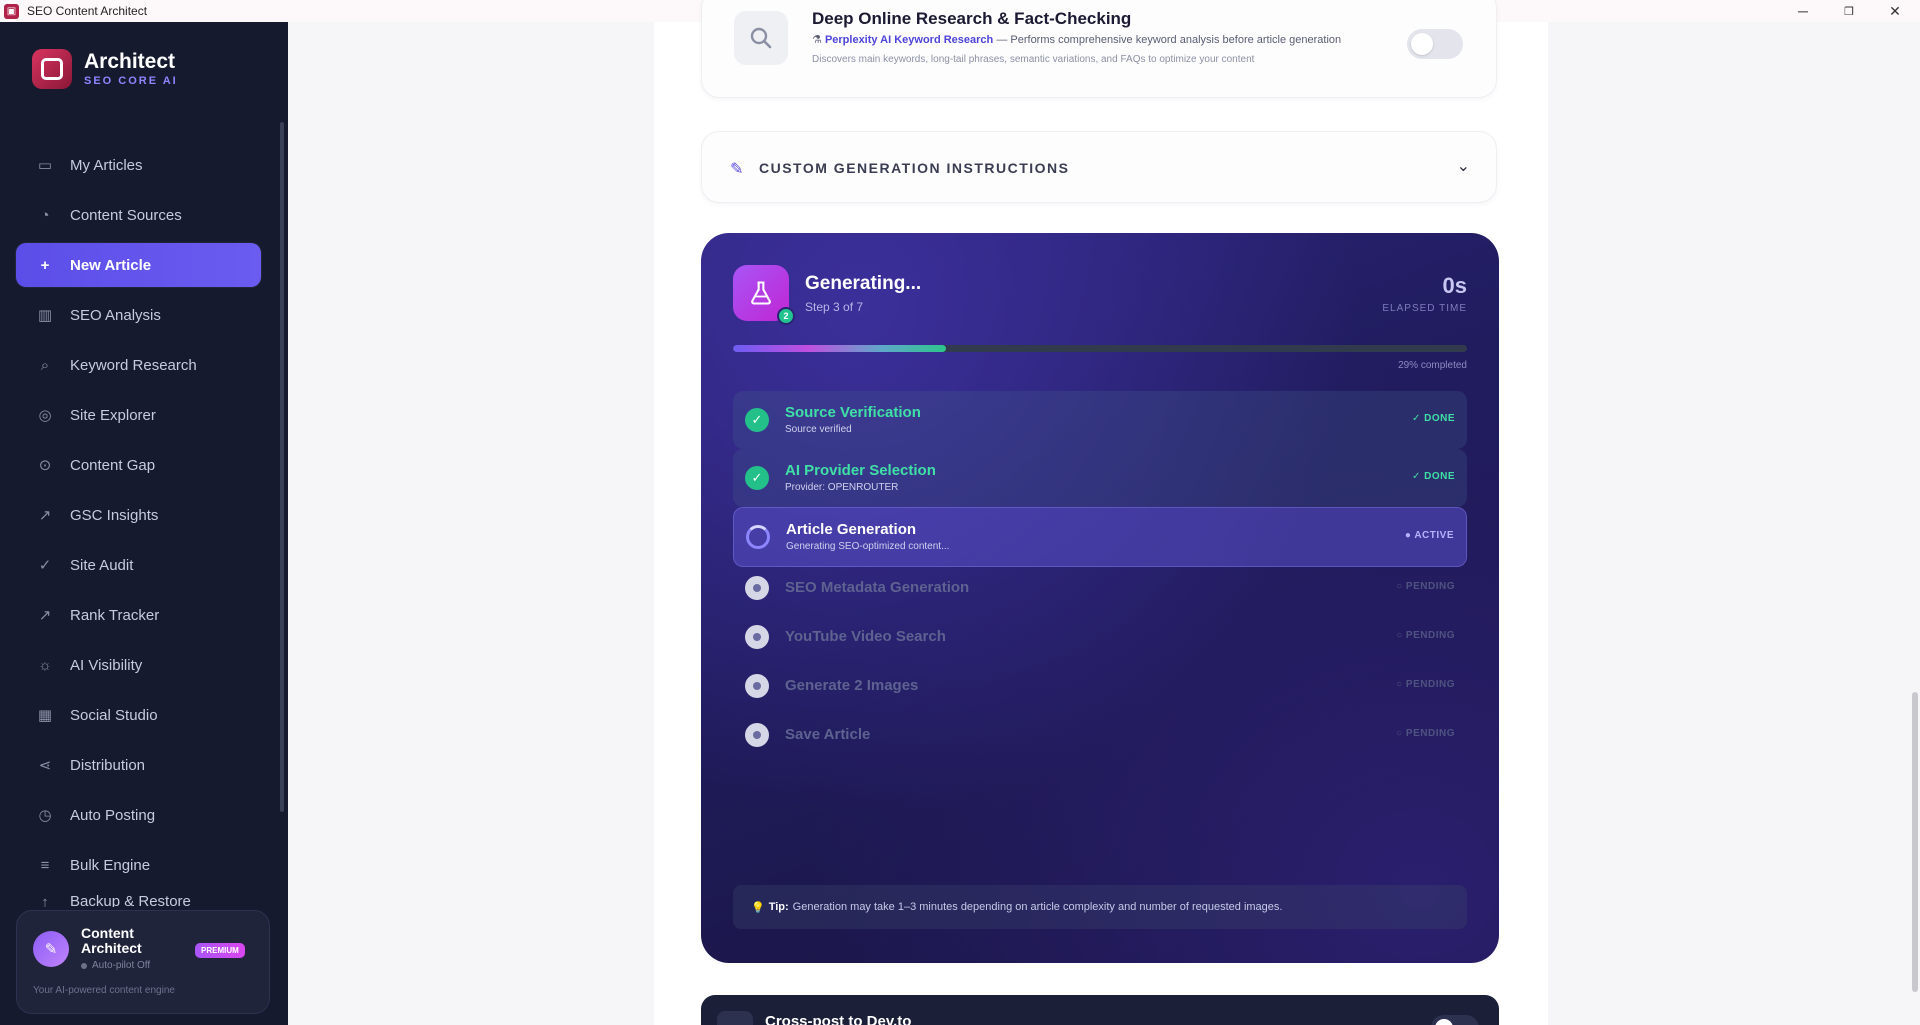 This screenshot has width=1920, height=1025. I want to click on brand: Architect SEO CORE AI, so click(105, 69).